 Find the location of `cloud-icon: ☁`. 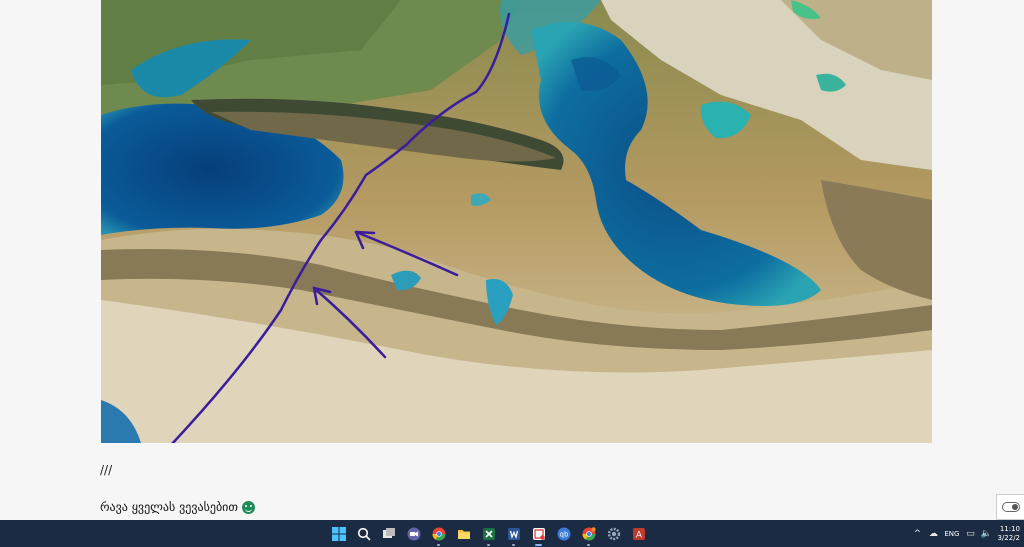

cloud-icon: ☁ is located at coordinates (933, 534).